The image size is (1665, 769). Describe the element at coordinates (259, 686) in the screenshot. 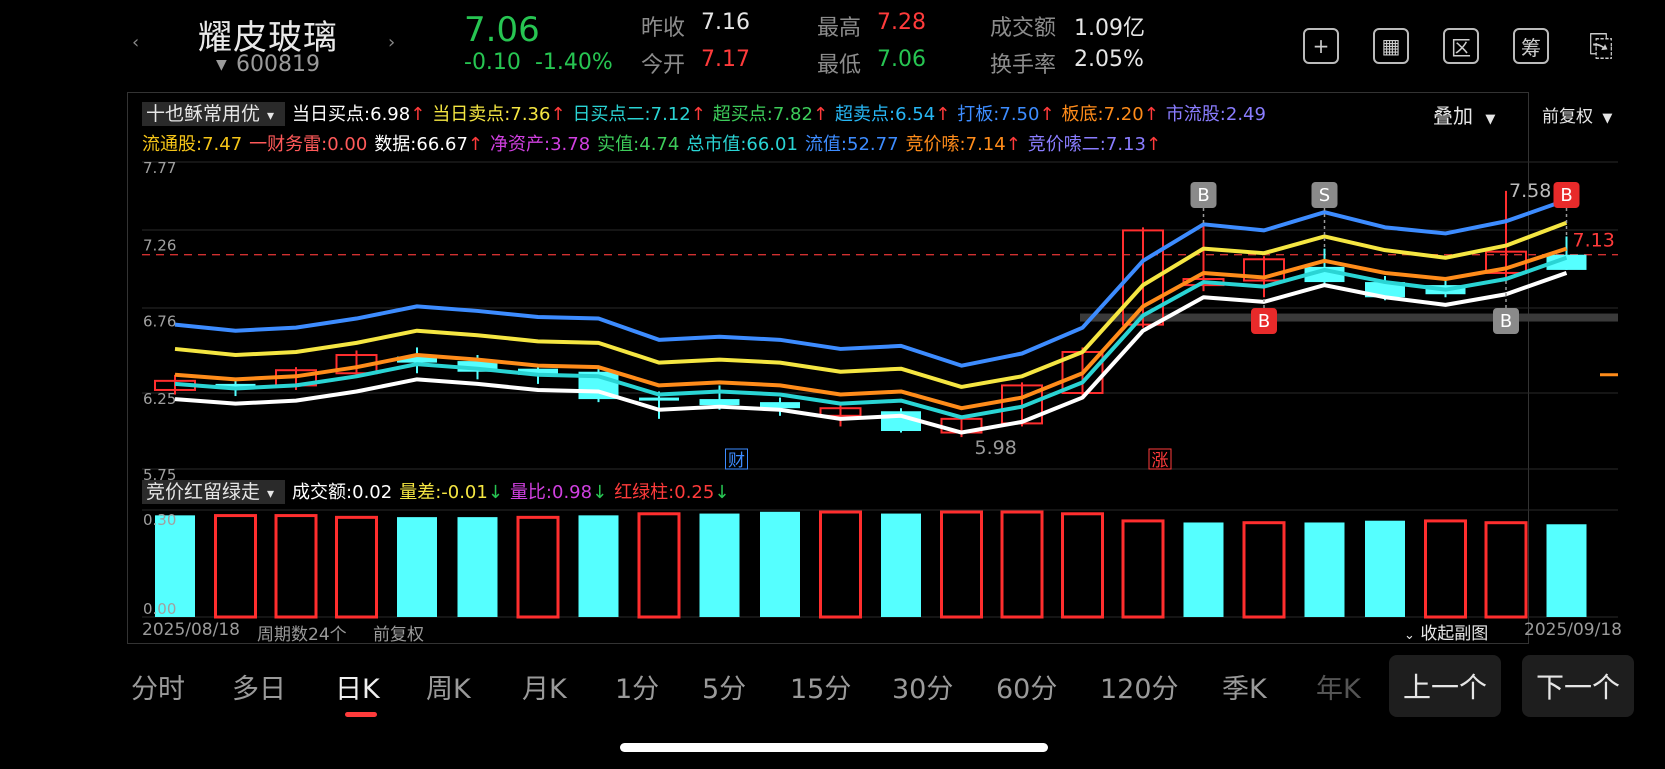

I see `tab-period: 多日` at that location.